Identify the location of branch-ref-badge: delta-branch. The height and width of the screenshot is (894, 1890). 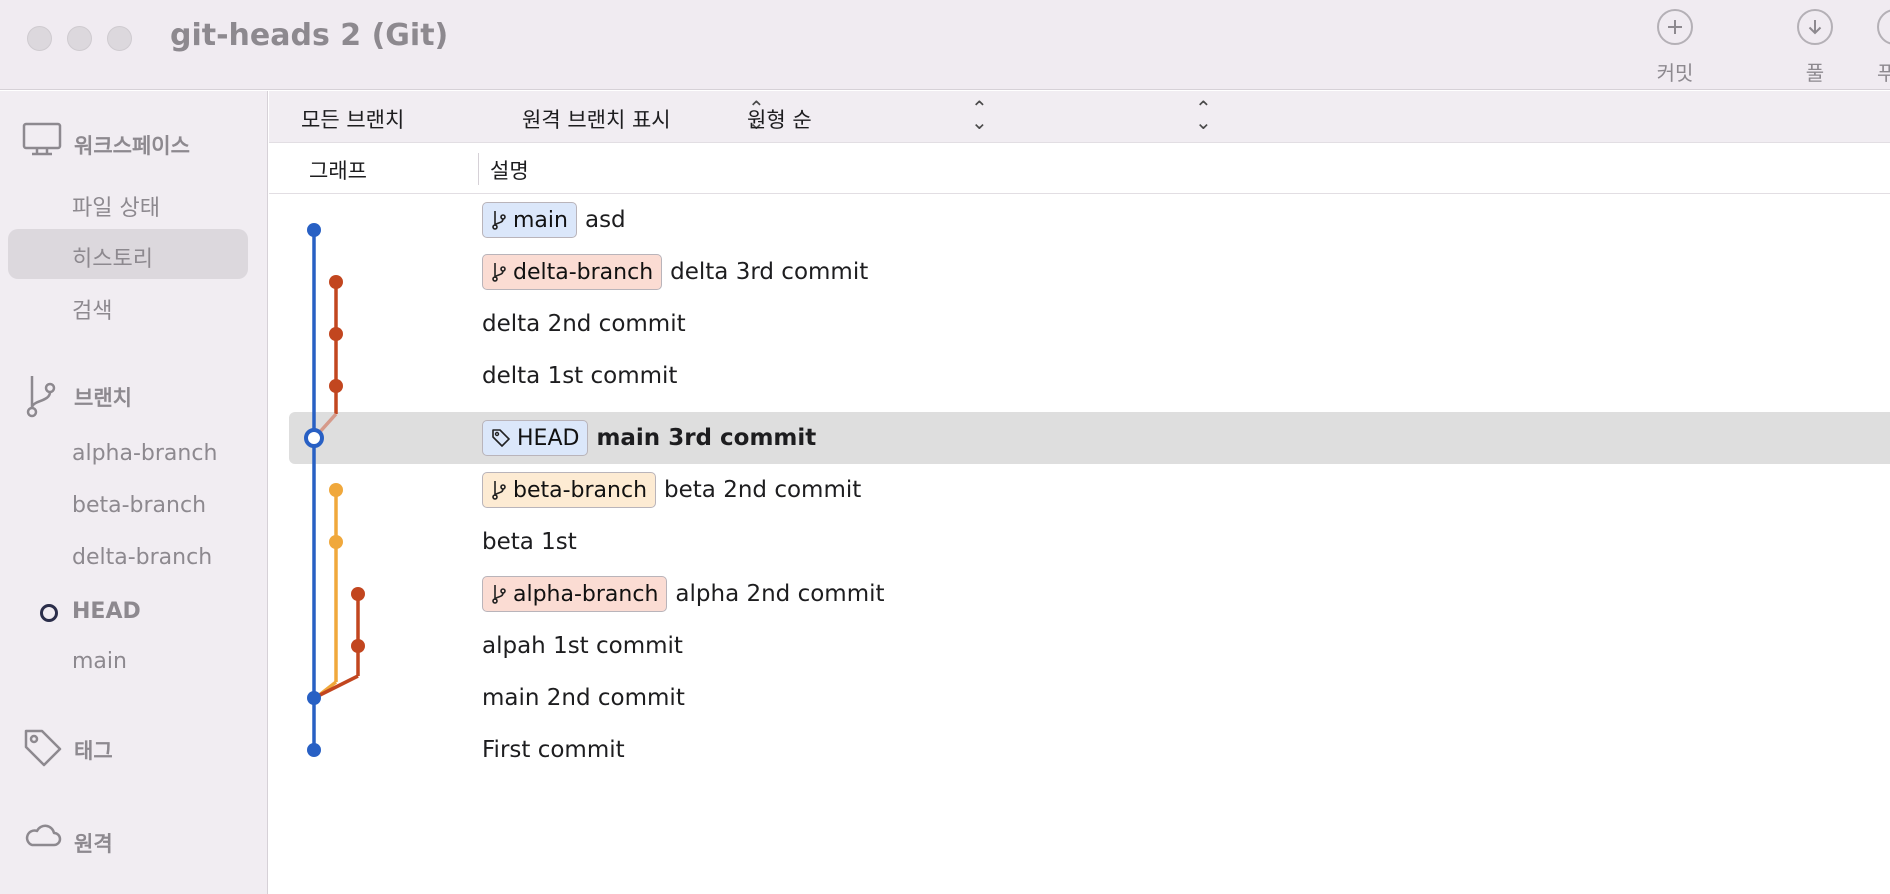
(572, 272).